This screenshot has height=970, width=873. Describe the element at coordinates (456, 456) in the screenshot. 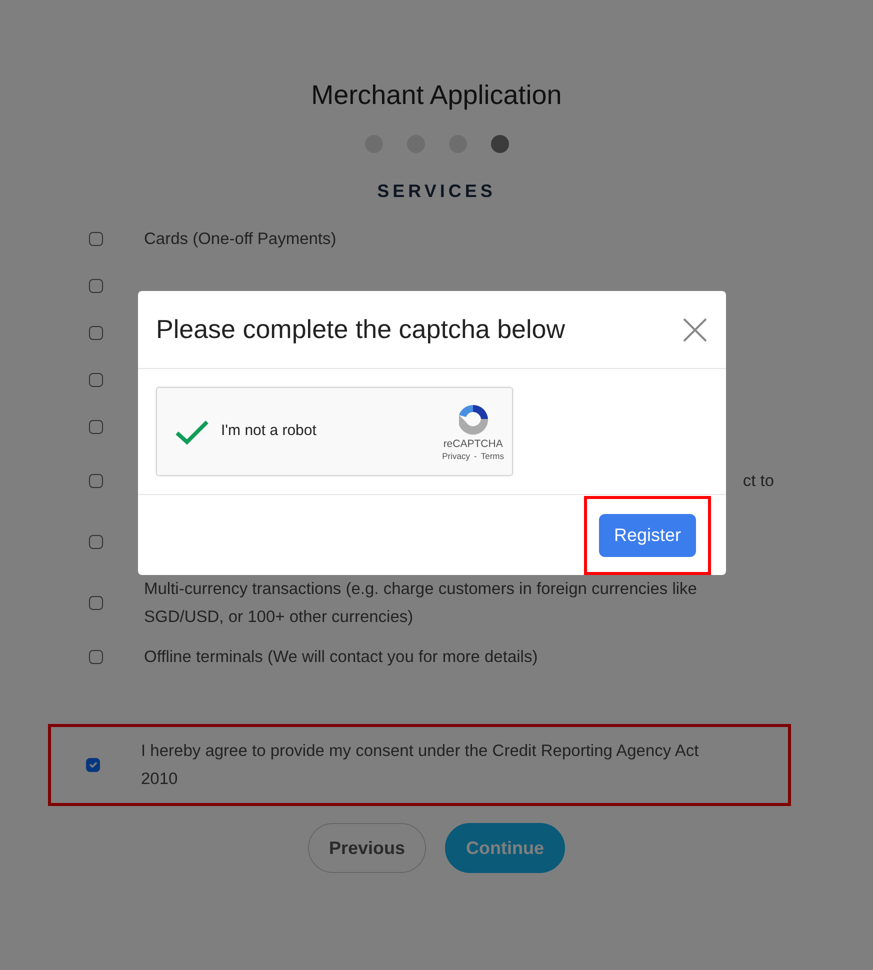

I see `privacy-link: Privacy` at that location.